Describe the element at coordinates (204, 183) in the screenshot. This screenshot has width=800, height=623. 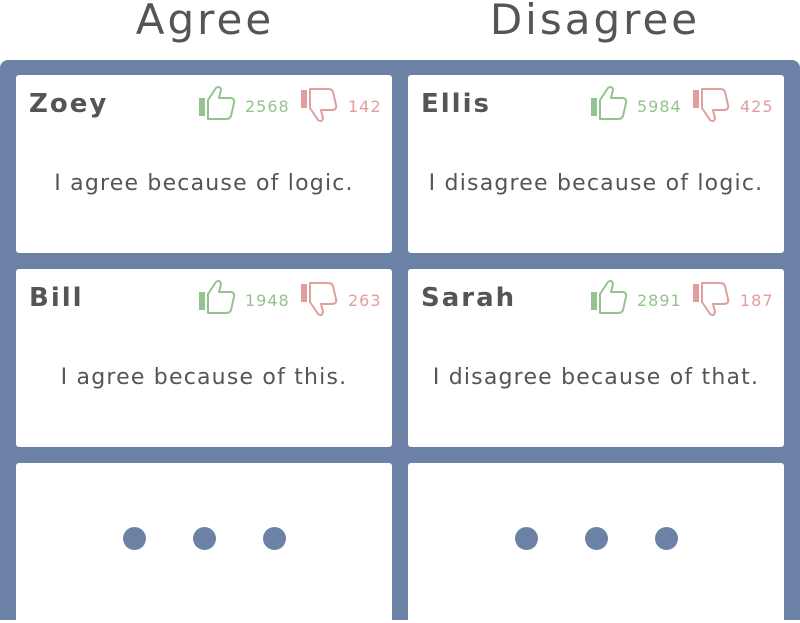
I see `argument-text: I agree because of logic.` at that location.